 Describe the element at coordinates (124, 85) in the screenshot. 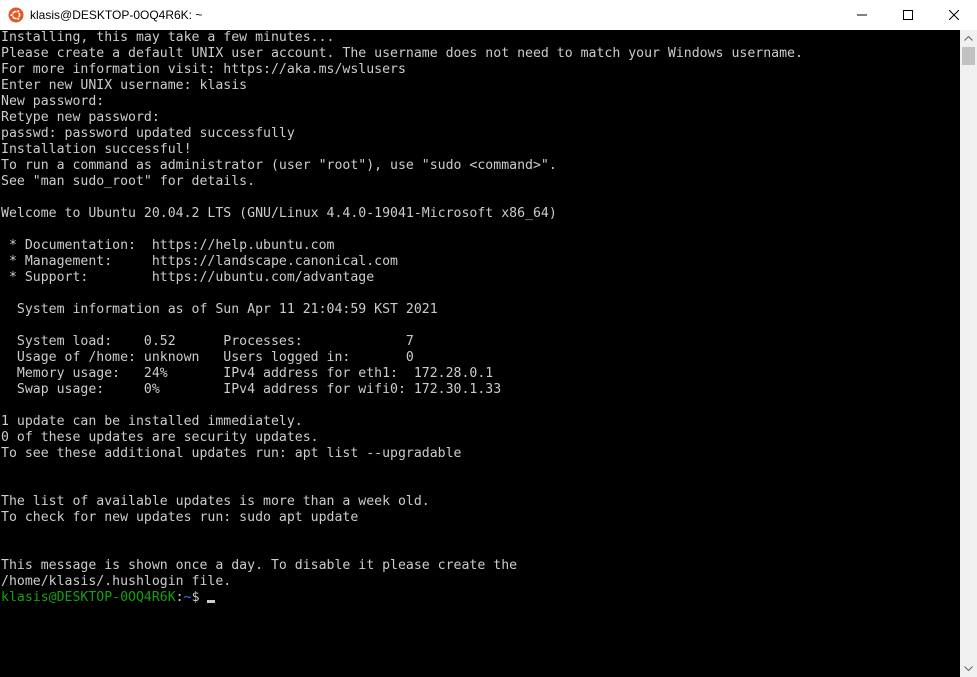

I see `terminal-line: Enter new UNIX username: klasis` at that location.